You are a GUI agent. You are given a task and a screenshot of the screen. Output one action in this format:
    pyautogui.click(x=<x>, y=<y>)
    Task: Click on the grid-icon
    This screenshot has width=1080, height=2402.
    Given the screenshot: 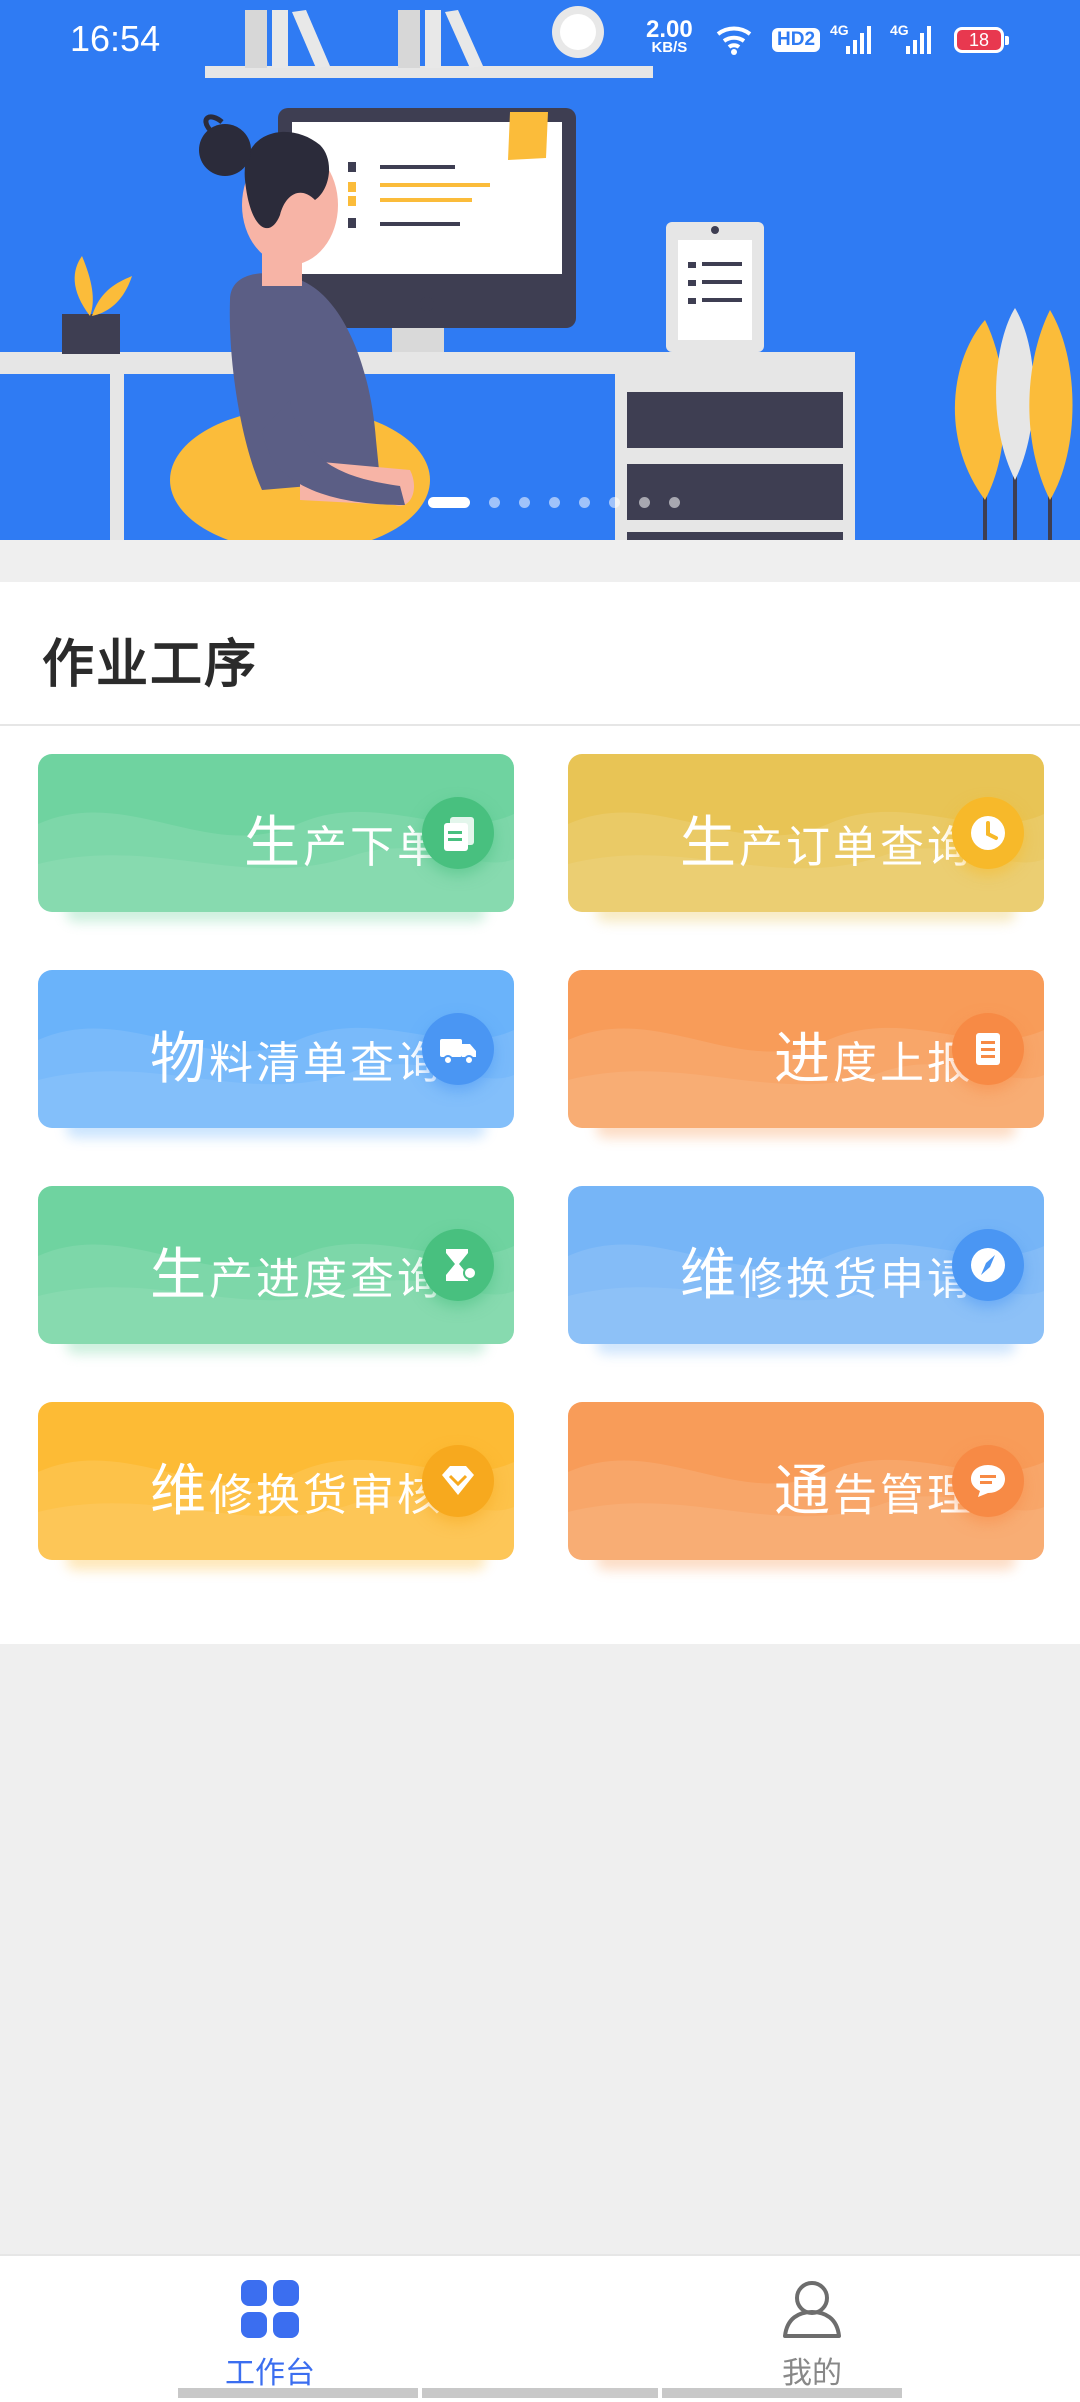 What is the action you would take?
    pyautogui.click(x=270, y=2309)
    